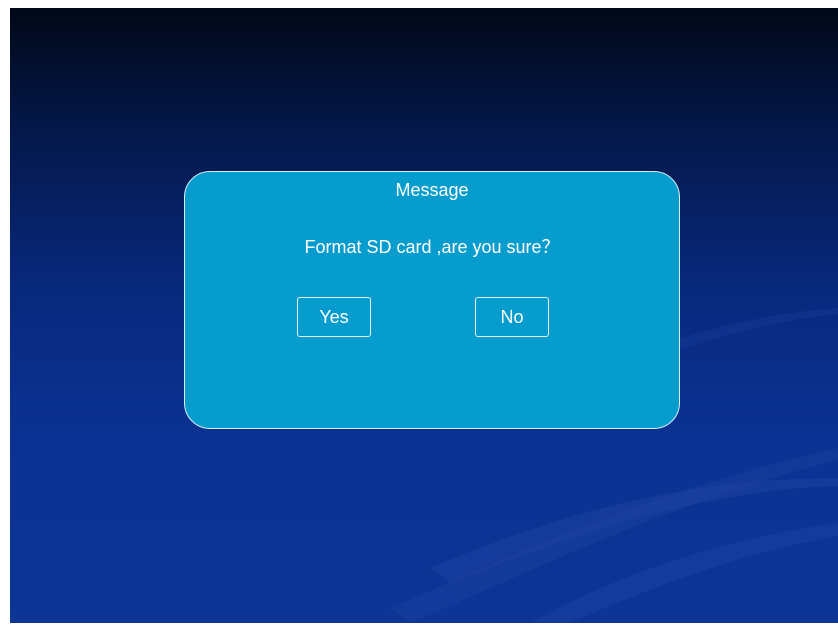 This screenshot has height=631, width=838. Describe the element at coordinates (432, 190) in the screenshot. I see `dialog-title: Message` at that location.